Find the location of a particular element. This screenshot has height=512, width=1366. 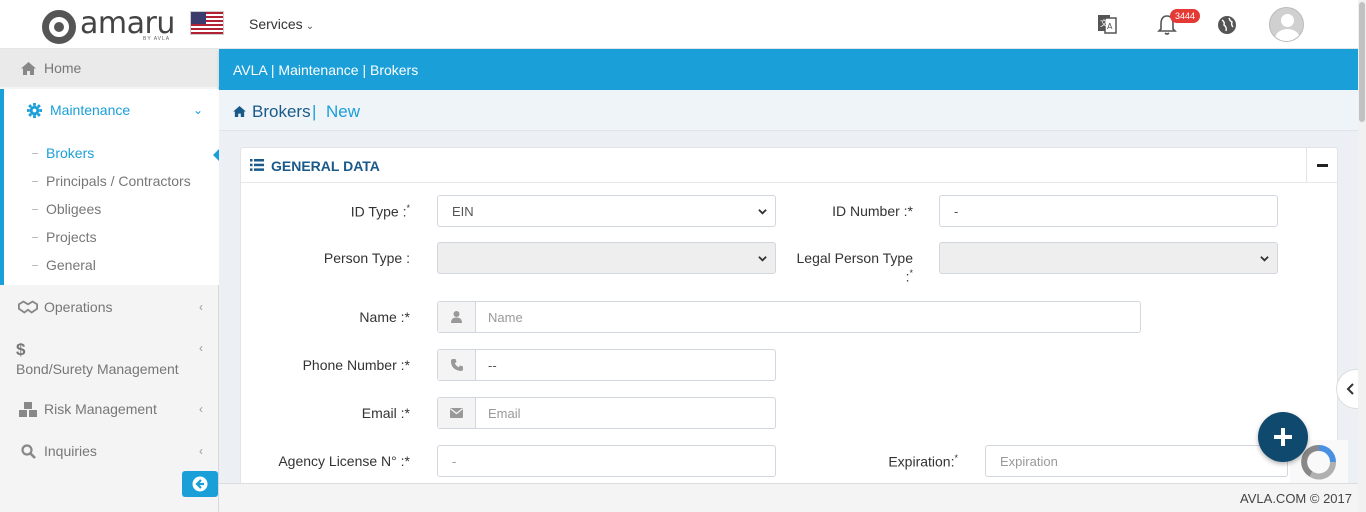

top-navbar: amaru BY AVLA Services ⌄ 文 A 3444 is located at coordinates (679, 24).